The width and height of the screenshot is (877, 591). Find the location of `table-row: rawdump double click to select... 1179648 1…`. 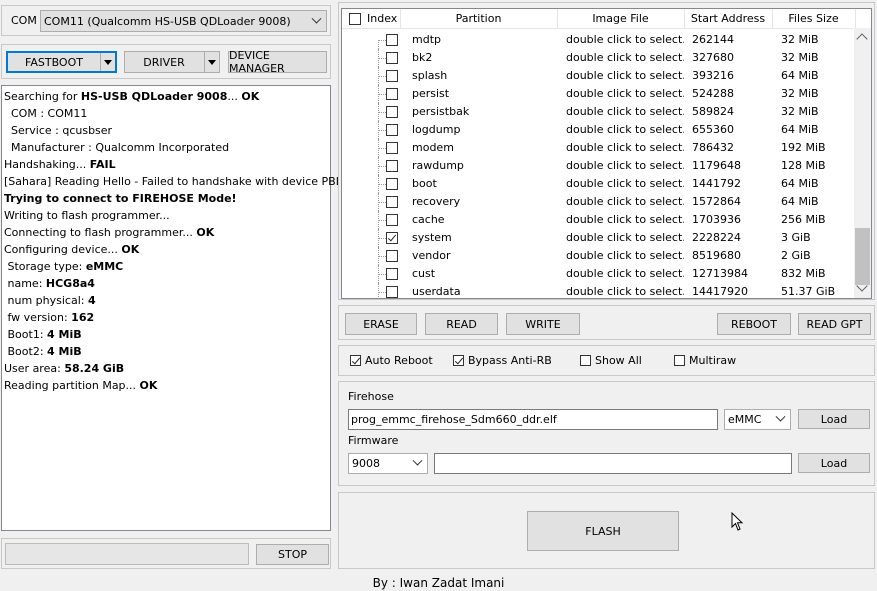

table-row: rawdump double click to select... 1179648 1… is located at coordinates (597, 166).